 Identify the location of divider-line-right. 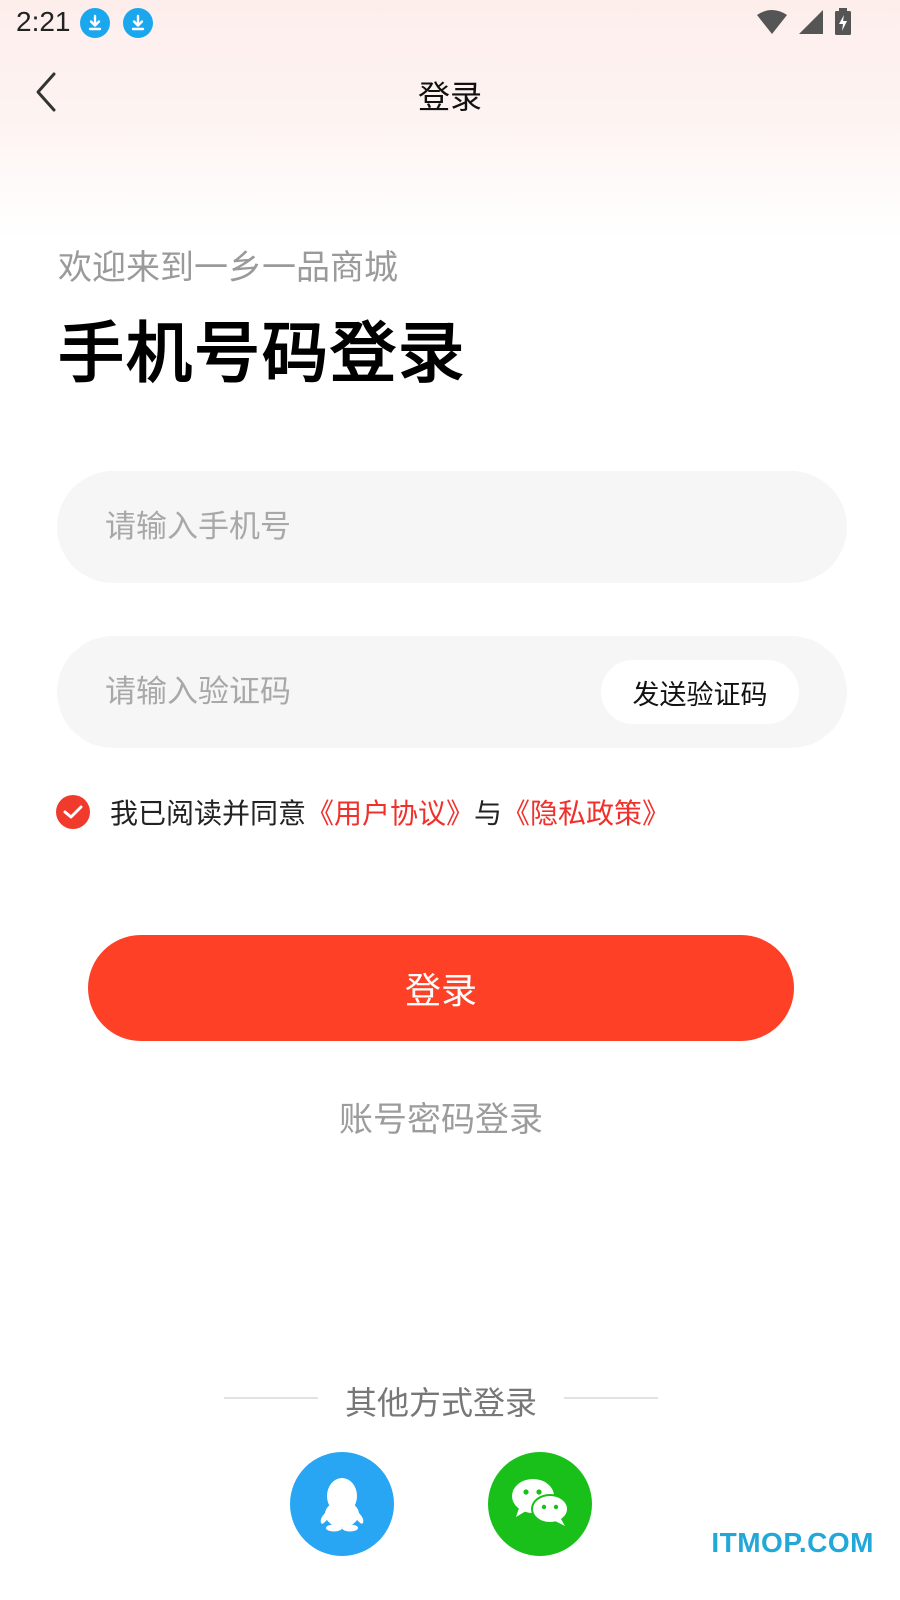
(611, 1398).